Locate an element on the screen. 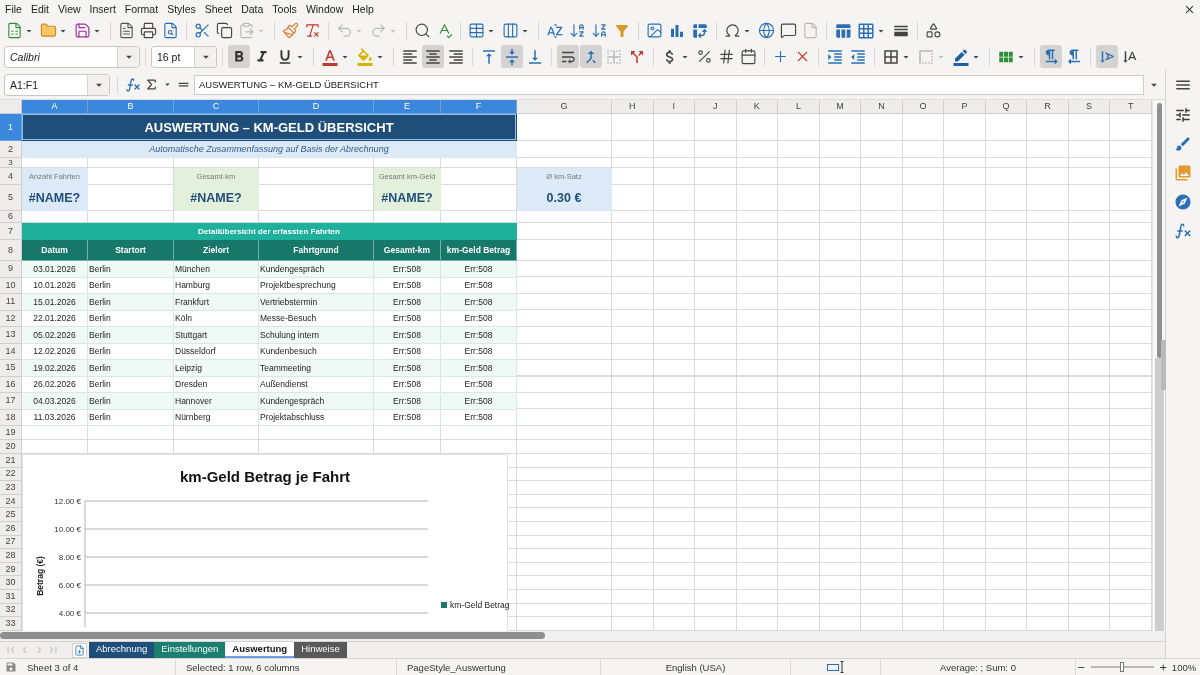 The image size is (1200, 675). font-name-field: Calibri is located at coordinates (72, 56).